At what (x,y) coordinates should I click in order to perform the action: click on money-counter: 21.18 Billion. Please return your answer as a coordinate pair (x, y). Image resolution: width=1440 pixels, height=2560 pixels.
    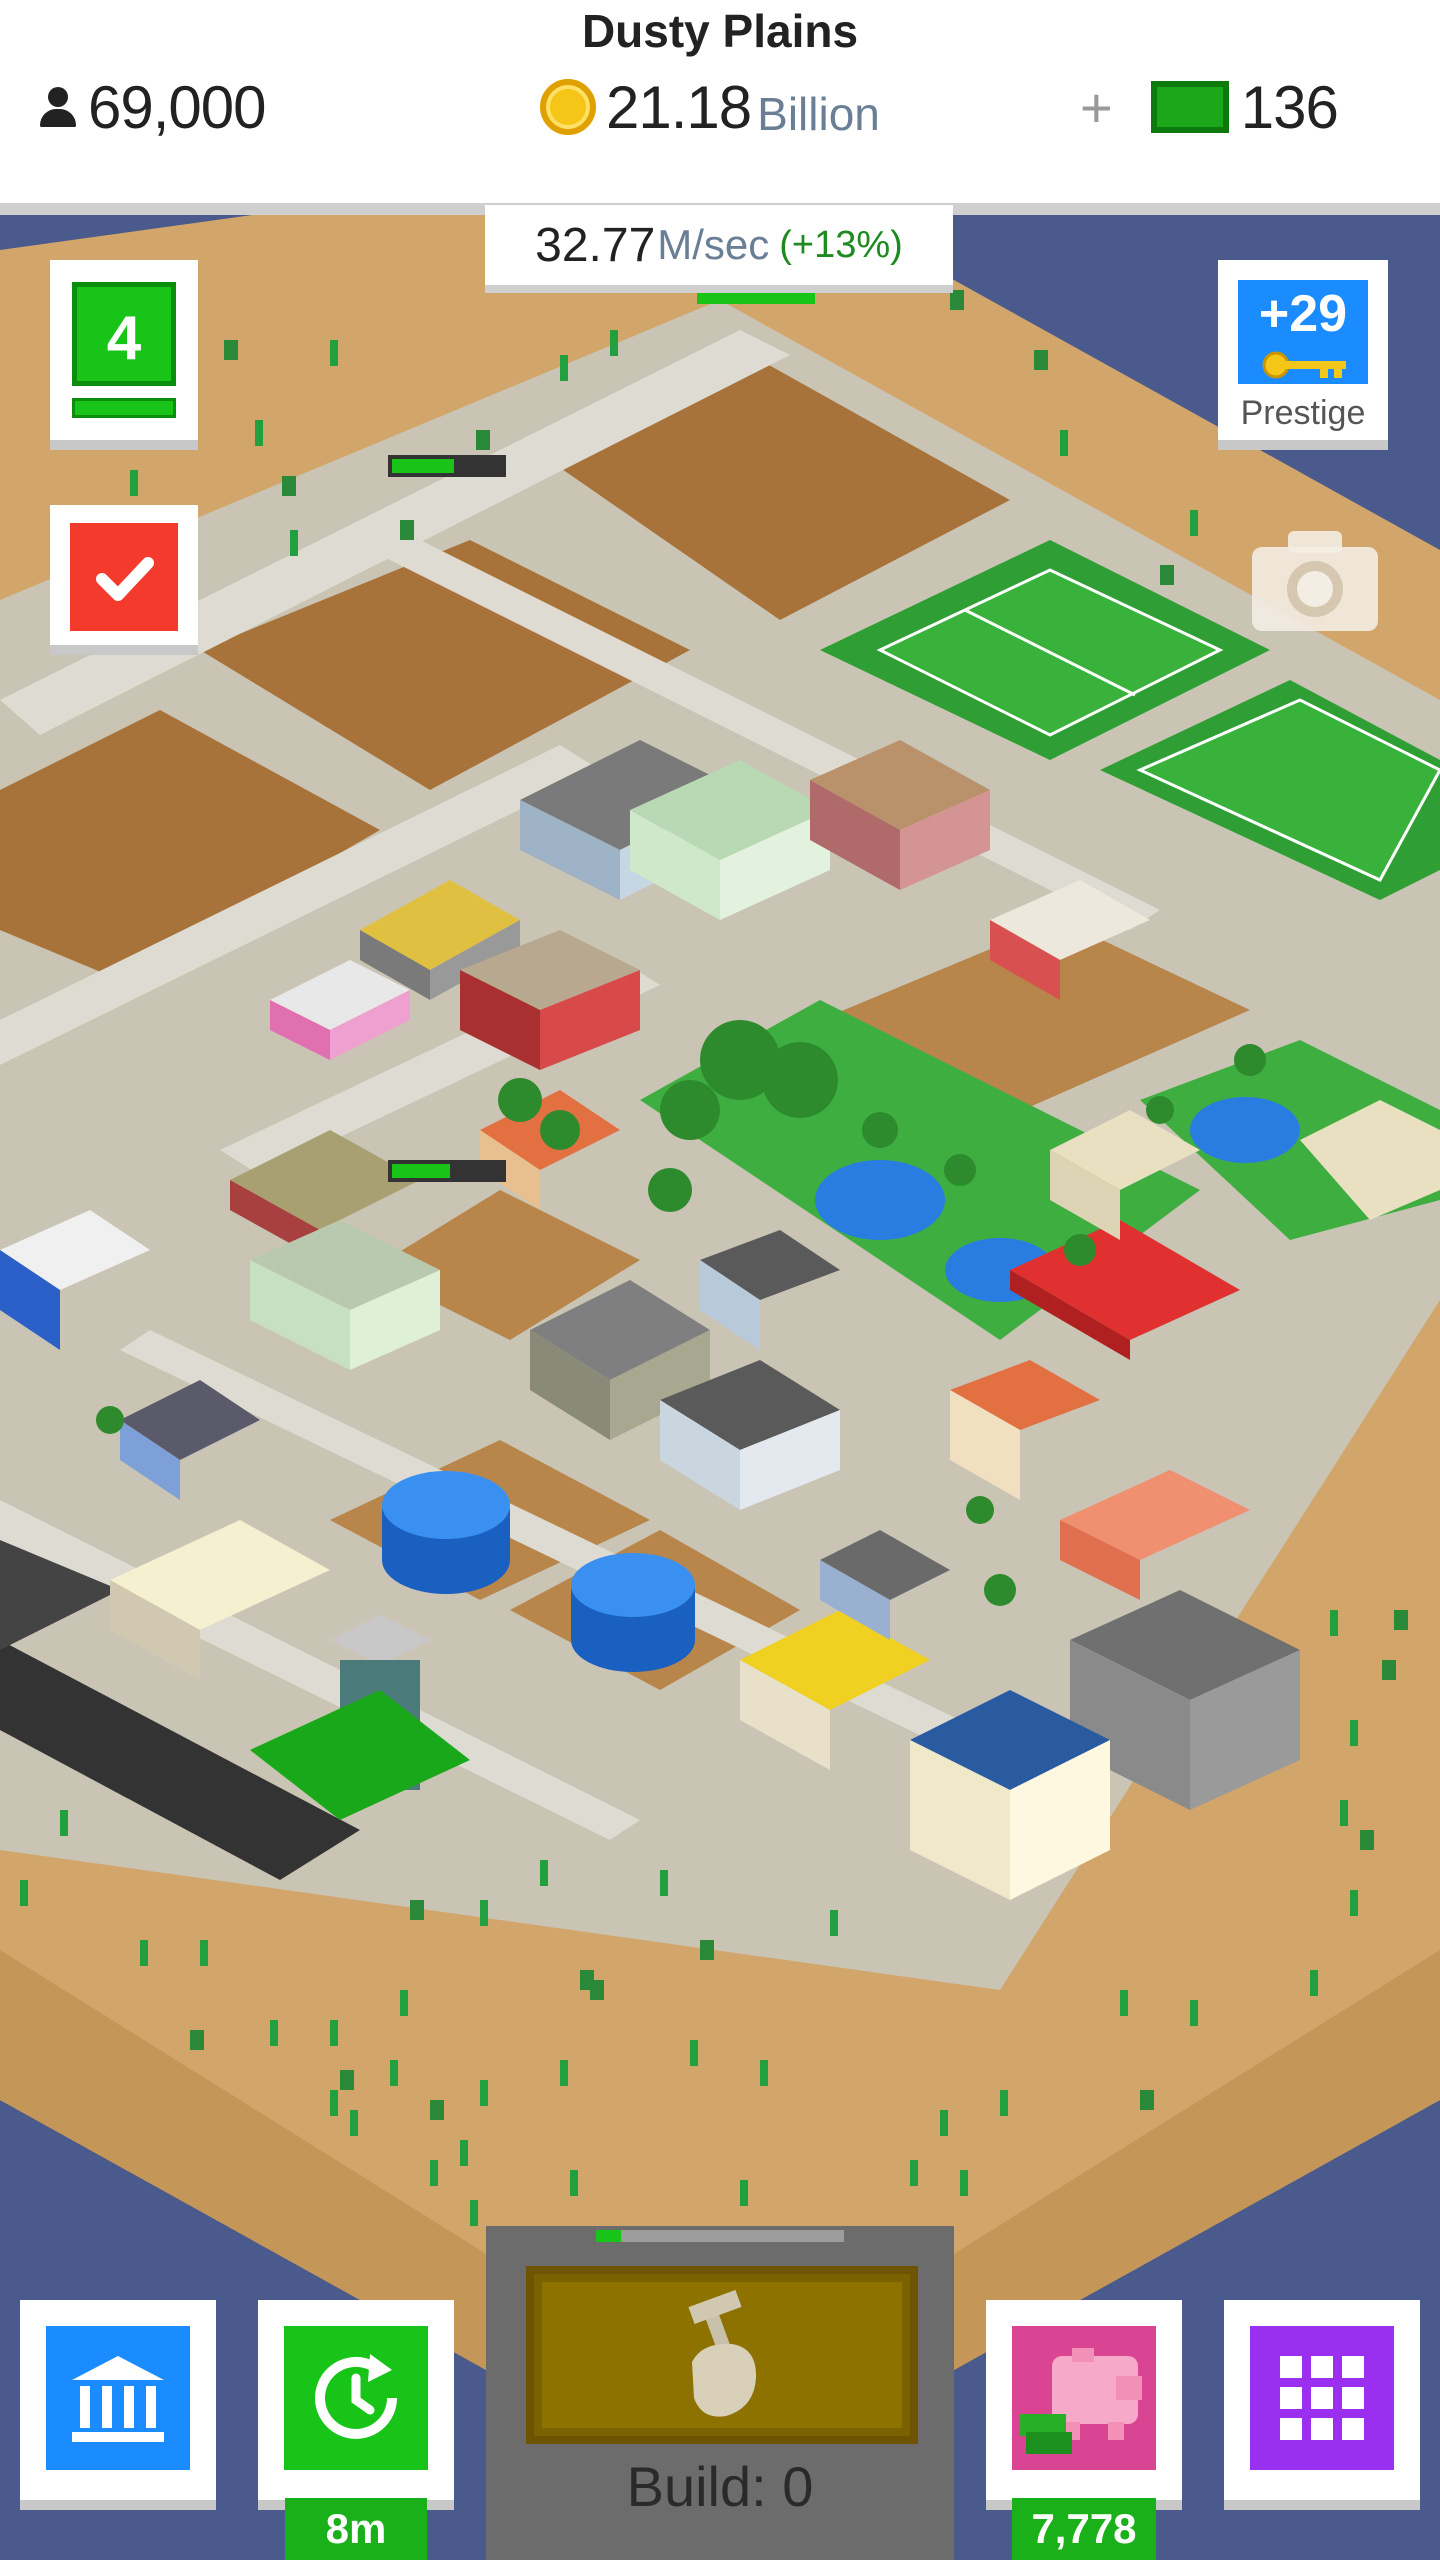
    Looking at the image, I should click on (710, 107).